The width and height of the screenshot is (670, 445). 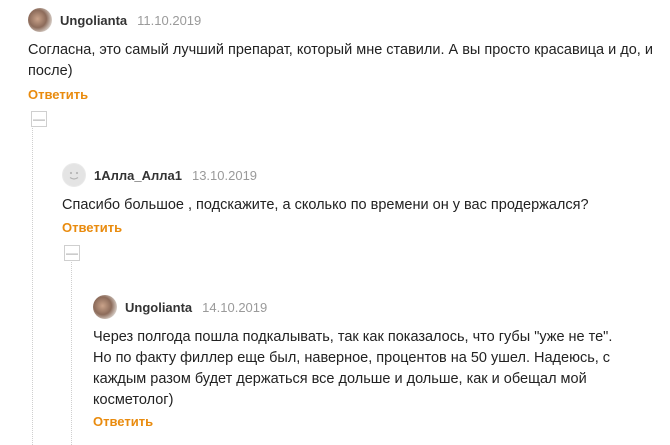 I want to click on default-avatar-icon, so click(x=74, y=175).